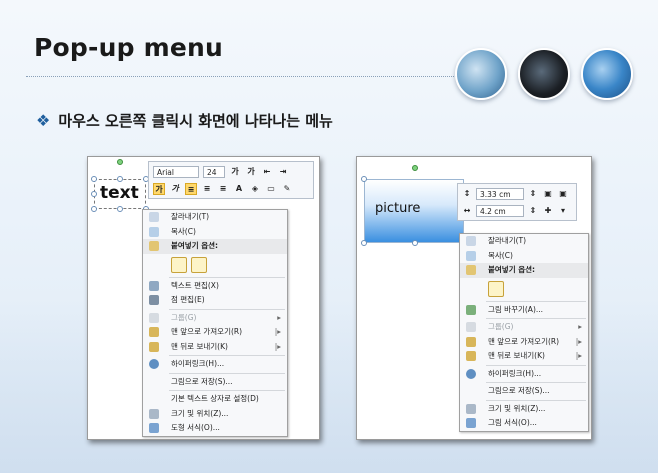 The height and width of the screenshot is (473, 658). I want to click on format-picture-icon, so click(471, 423).